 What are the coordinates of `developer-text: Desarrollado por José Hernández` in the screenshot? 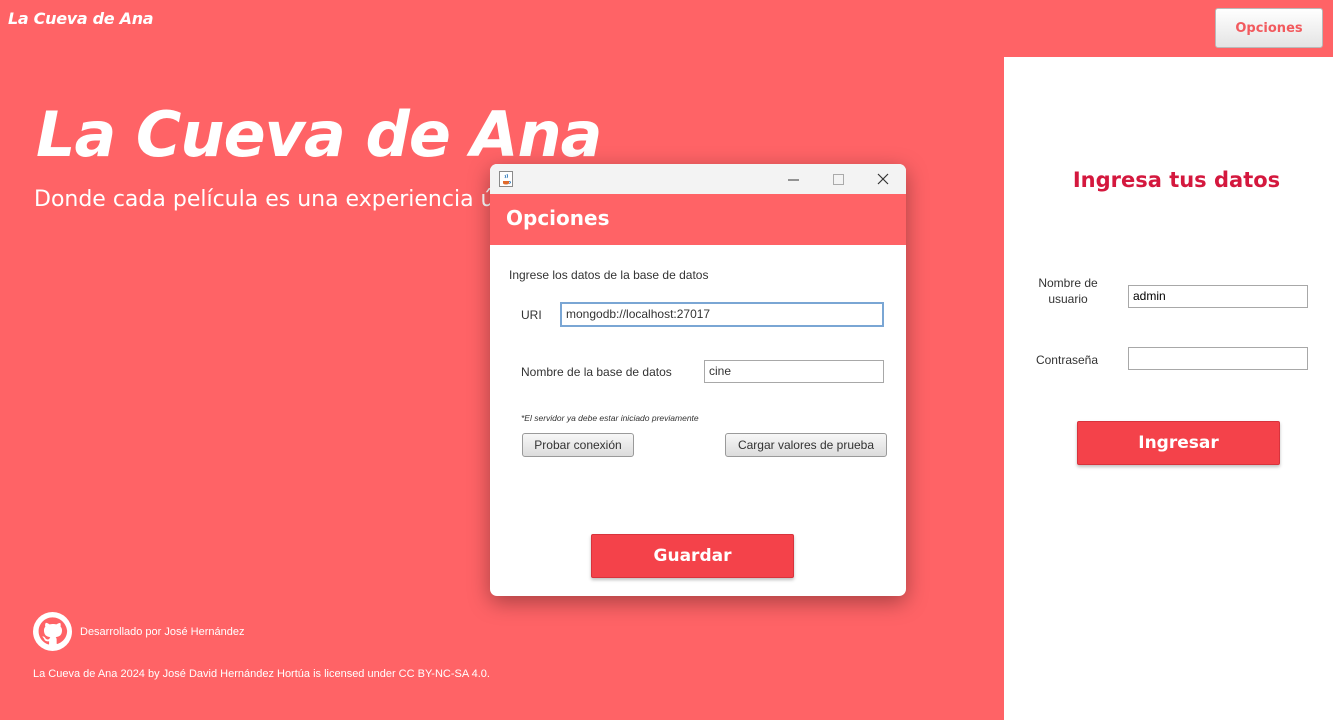 It's located at (162, 631).